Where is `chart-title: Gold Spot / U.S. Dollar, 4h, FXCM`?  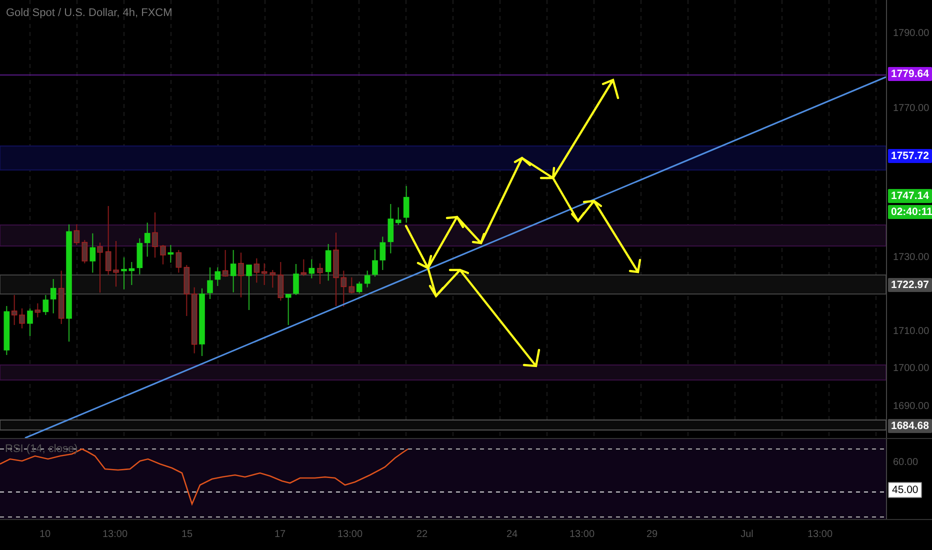
chart-title: Gold Spot / U.S. Dollar, 4h, FXCM is located at coordinates (89, 13).